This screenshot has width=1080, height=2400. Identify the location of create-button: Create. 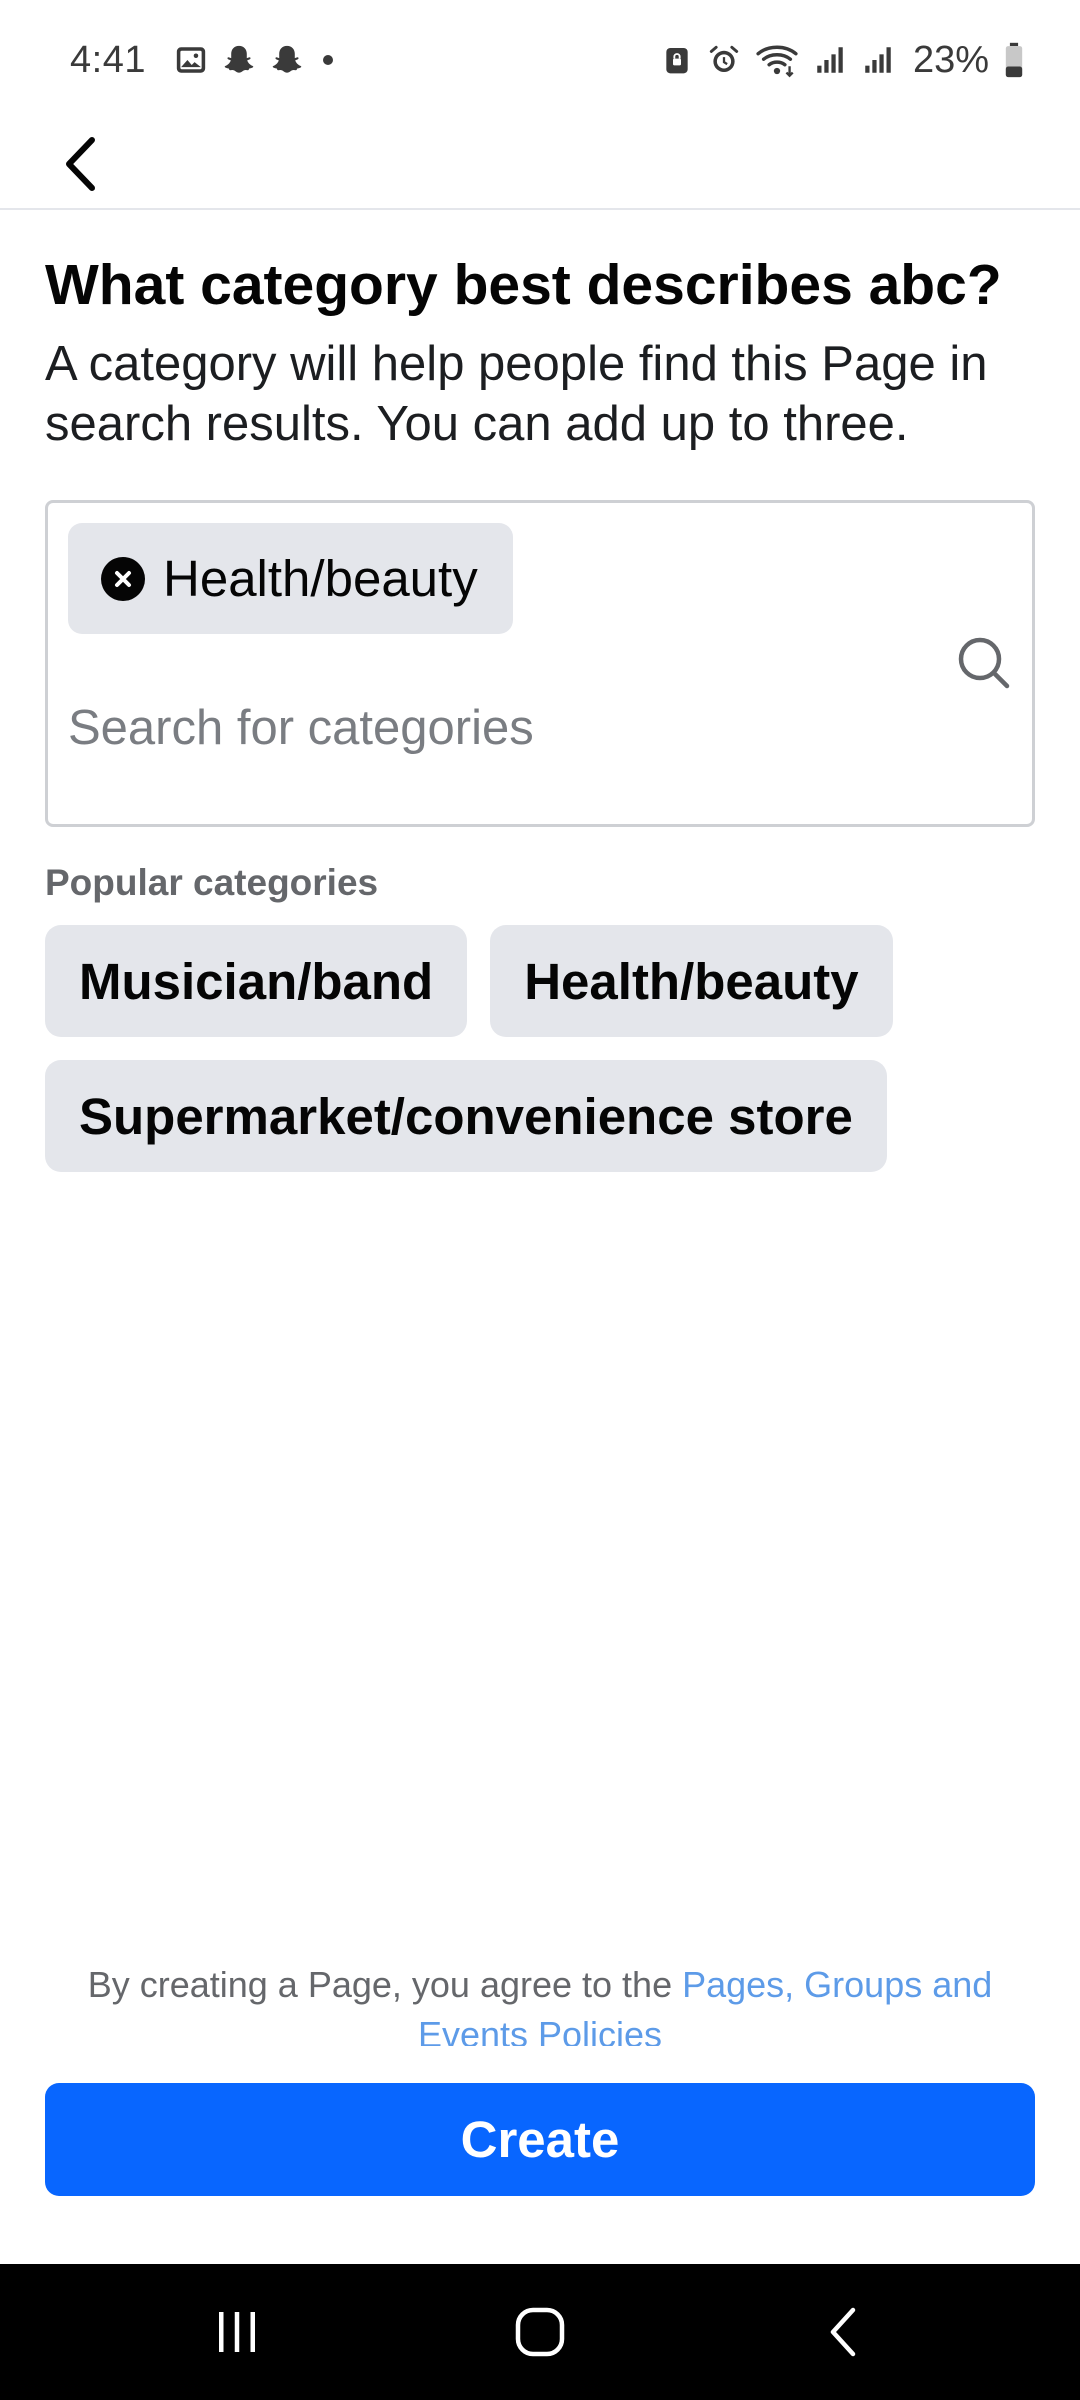
(540, 2139).